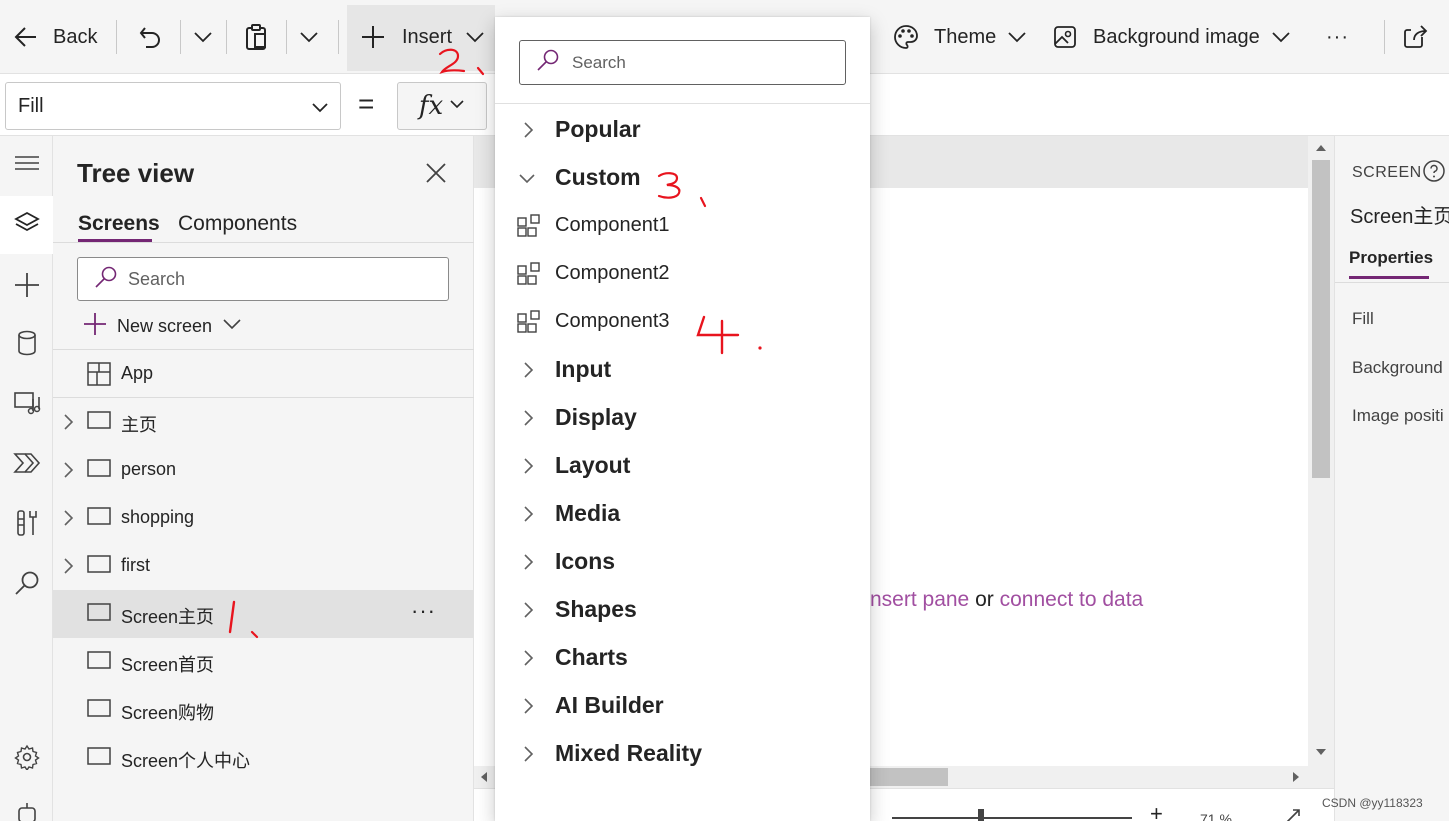 The image size is (1449, 821). What do you see at coordinates (1012, 818) in the screenshot?
I see `zoom-slider` at bounding box center [1012, 818].